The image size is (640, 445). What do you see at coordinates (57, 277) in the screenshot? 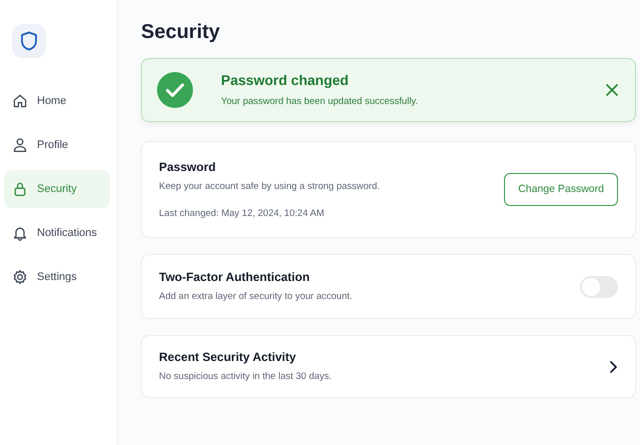
I see `sidebar-item: Settings` at bounding box center [57, 277].